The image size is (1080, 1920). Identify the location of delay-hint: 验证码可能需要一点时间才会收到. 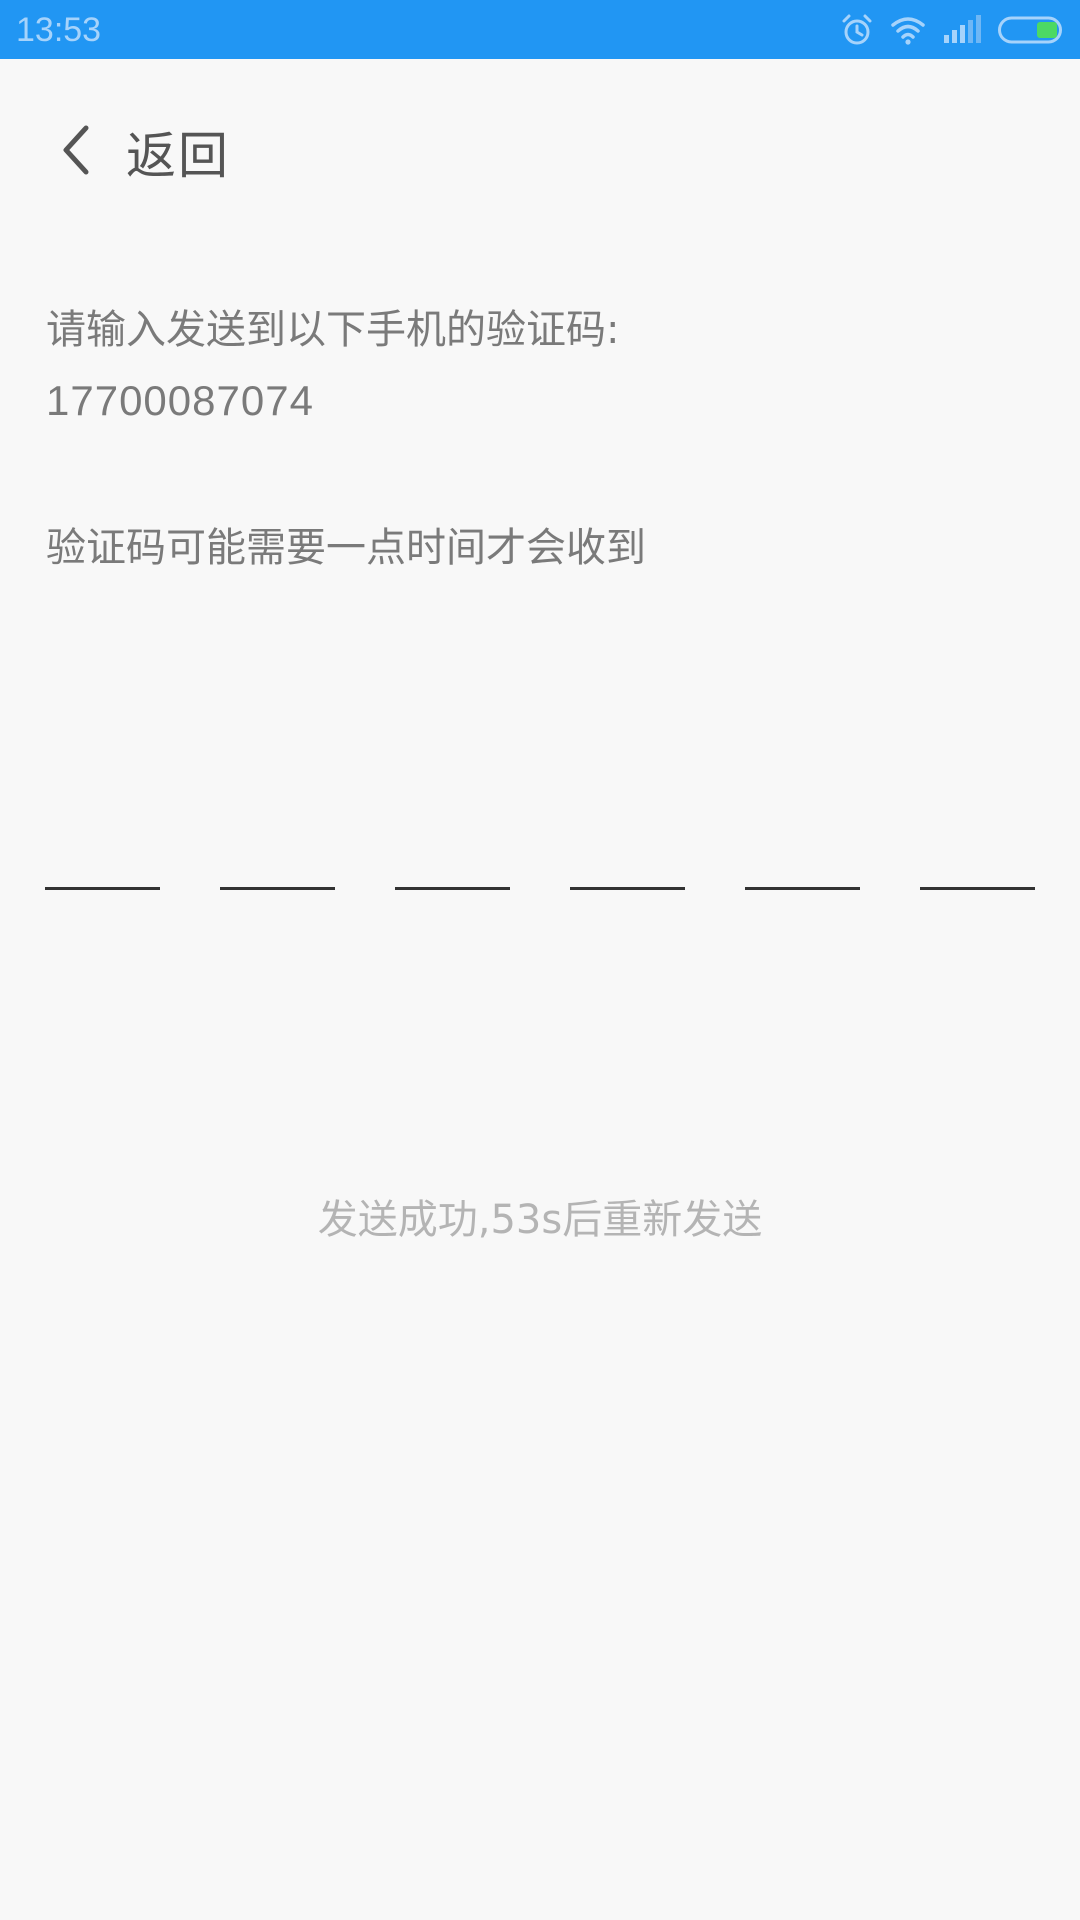
(346, 548).